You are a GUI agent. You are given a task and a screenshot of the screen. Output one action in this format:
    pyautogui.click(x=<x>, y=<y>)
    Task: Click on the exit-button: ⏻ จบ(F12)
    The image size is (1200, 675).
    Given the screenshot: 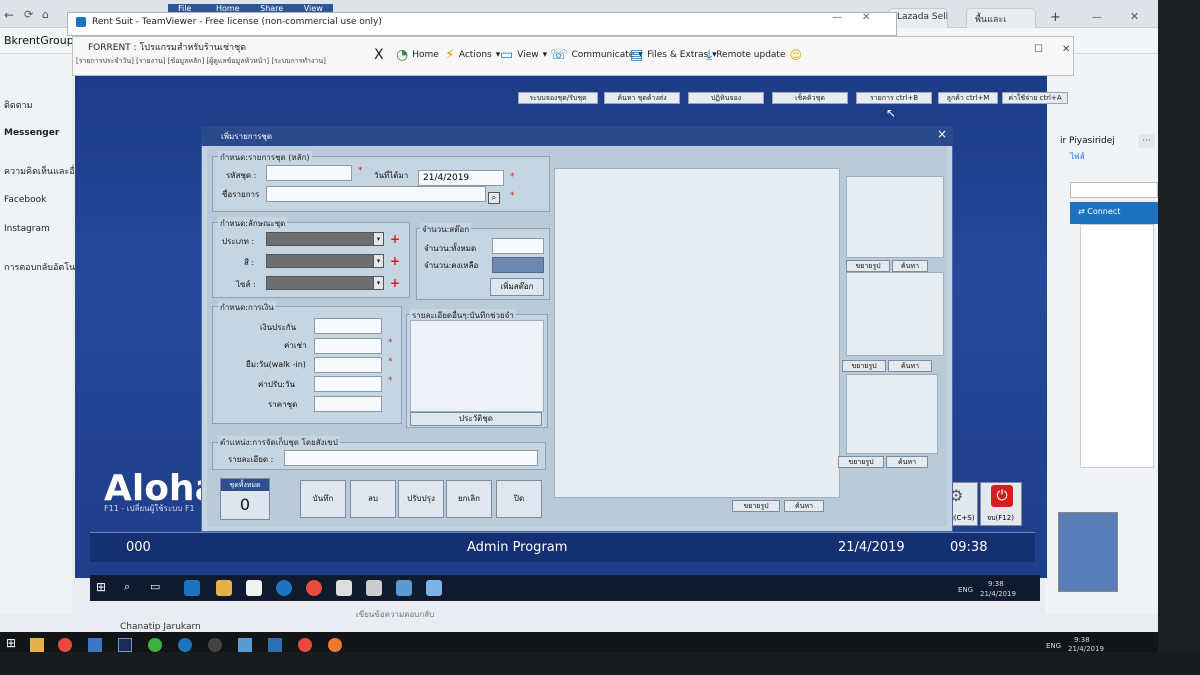 What is the action you would take?
    pyautogui.click(x=1001, y=504)
    